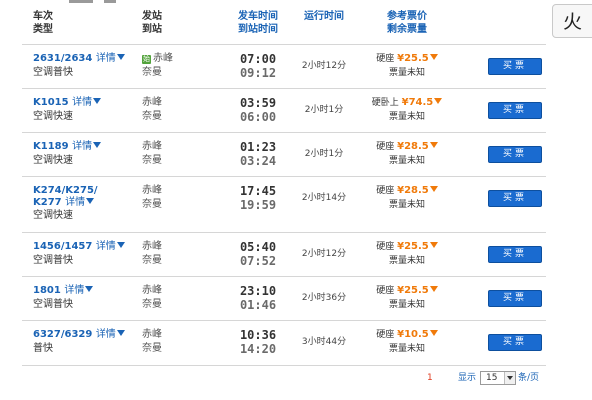 This screenshot has width=592, height=400. Describe the element at coordinates (258, 16) in the screenshot. I see `header-depart-label: 发车时间` at that location.